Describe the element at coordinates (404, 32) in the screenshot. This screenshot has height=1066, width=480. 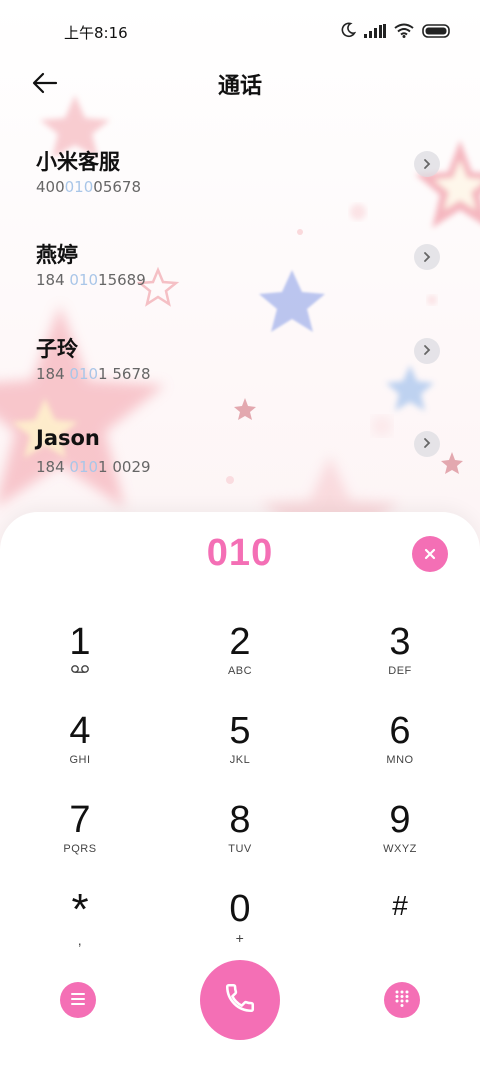
I see `wifi-icon` at that location.